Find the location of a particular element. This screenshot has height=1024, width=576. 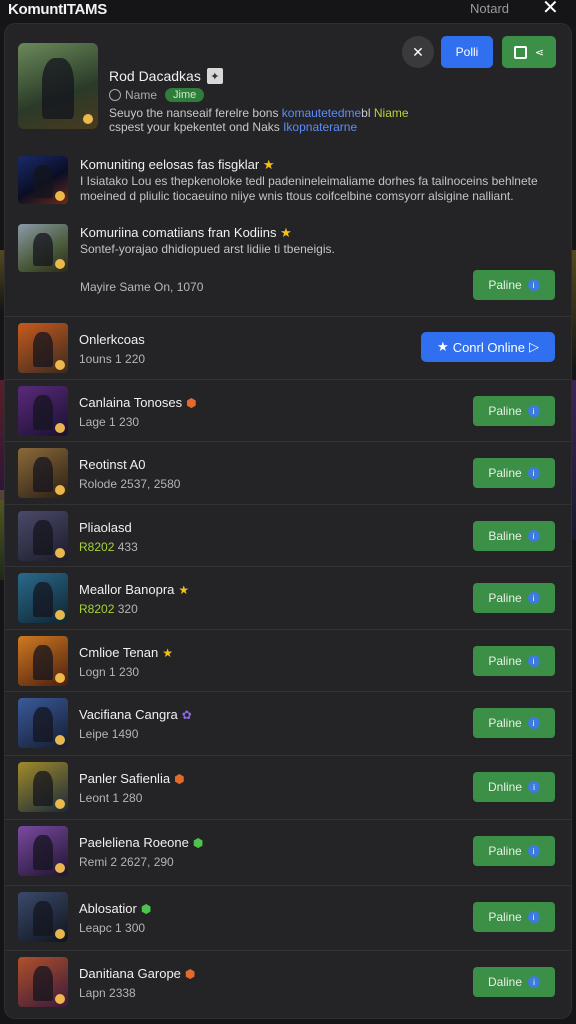

item-action-button: Daline i is located at coordinates (514, 982).